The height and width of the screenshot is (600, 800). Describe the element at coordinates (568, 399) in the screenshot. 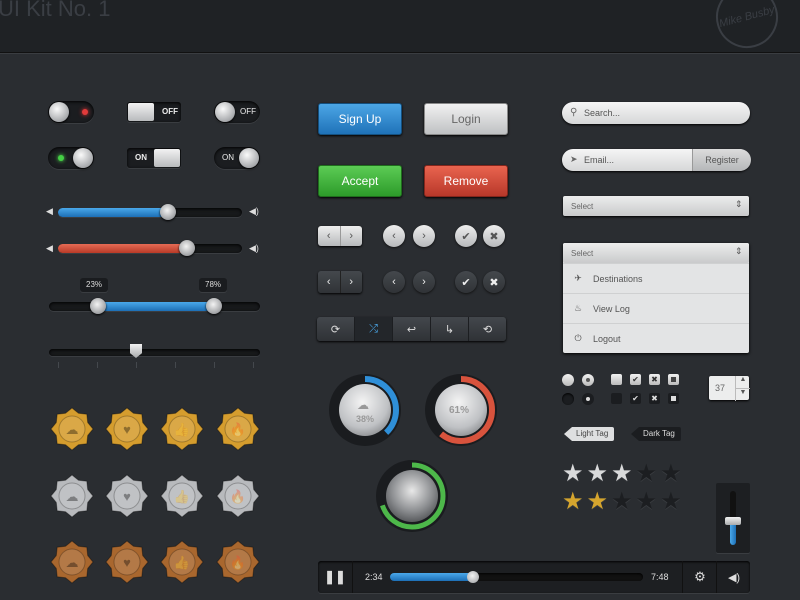

I see `radio-dark-unchecked` at that location.